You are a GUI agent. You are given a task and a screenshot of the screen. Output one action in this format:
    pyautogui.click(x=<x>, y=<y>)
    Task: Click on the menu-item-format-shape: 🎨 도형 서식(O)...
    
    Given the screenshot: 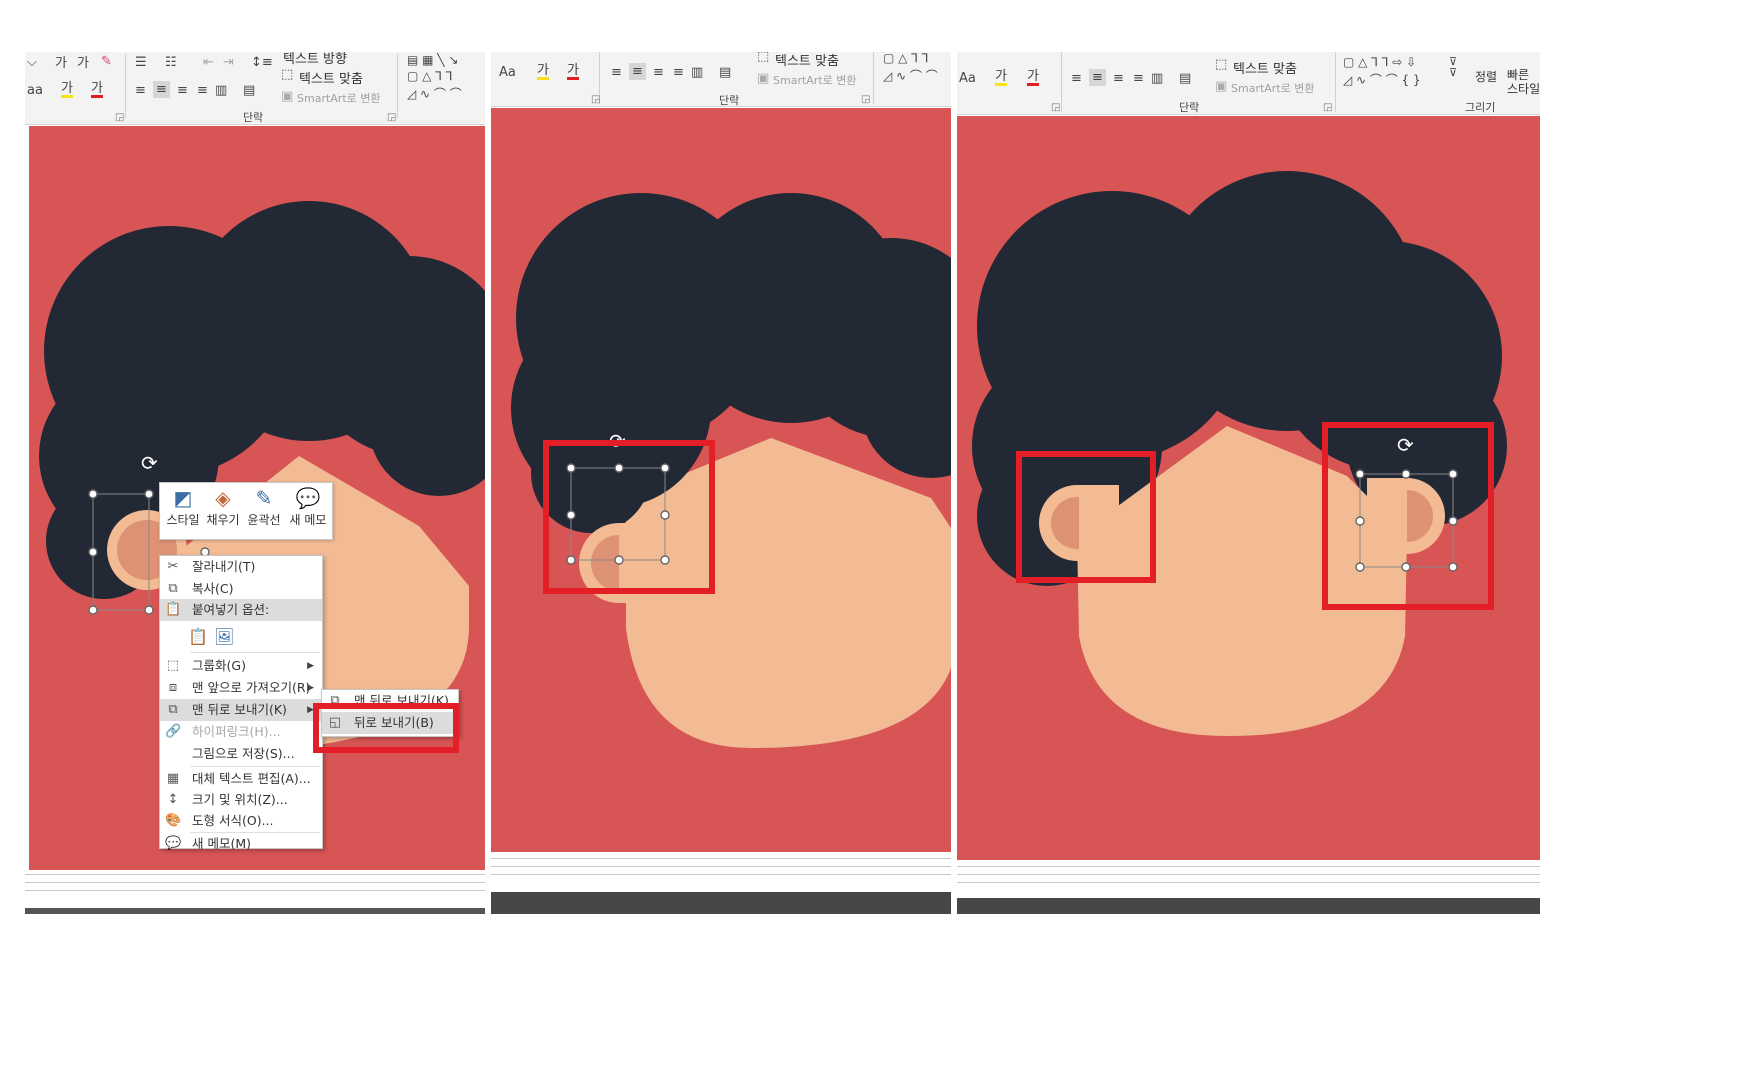 What is the action you would take?
    pyautogui.click(x=241, y=821)
    